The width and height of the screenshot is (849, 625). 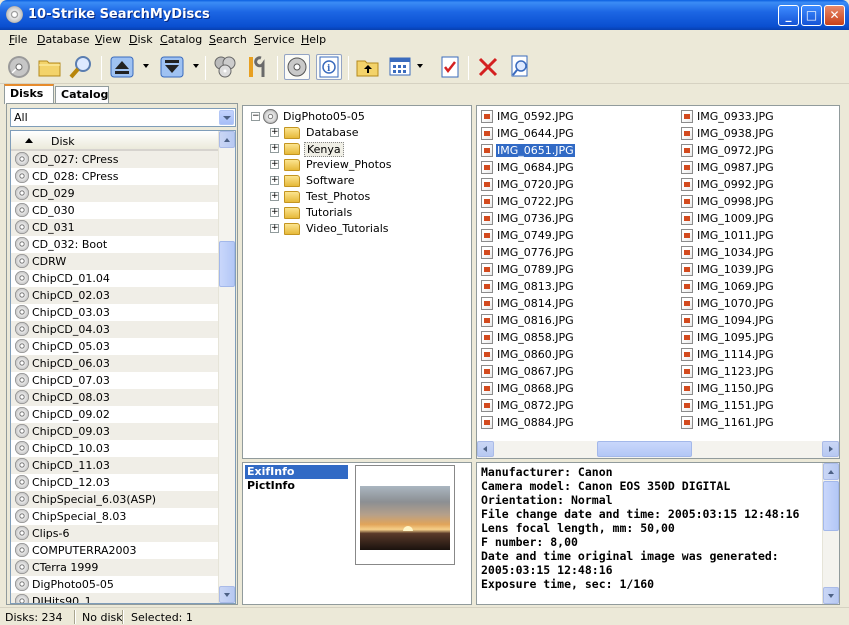 What do you see at coordinates (732, 405) in the screenshot?
I see `file-item: IMG_1151.JPG` at bounding box center [732, 405].